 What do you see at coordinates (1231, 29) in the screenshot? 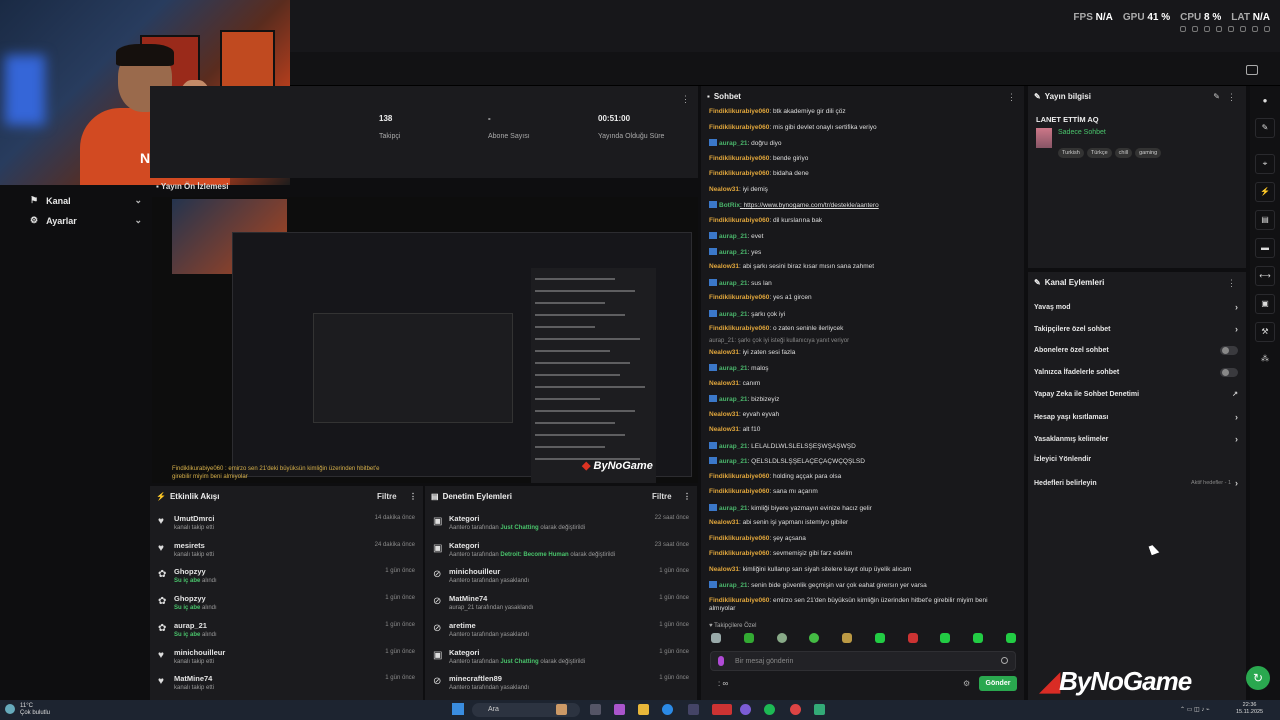
I see `heart-icon` at bounding box center [1231, 29].